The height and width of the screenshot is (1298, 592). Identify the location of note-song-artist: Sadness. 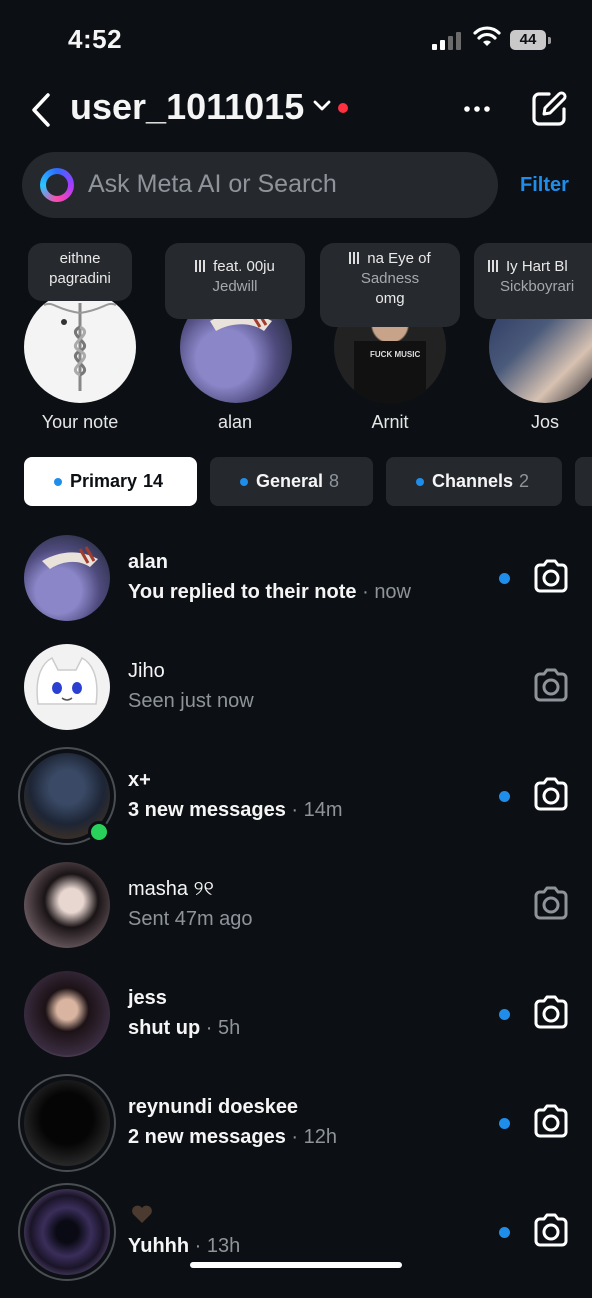
(390, 278).